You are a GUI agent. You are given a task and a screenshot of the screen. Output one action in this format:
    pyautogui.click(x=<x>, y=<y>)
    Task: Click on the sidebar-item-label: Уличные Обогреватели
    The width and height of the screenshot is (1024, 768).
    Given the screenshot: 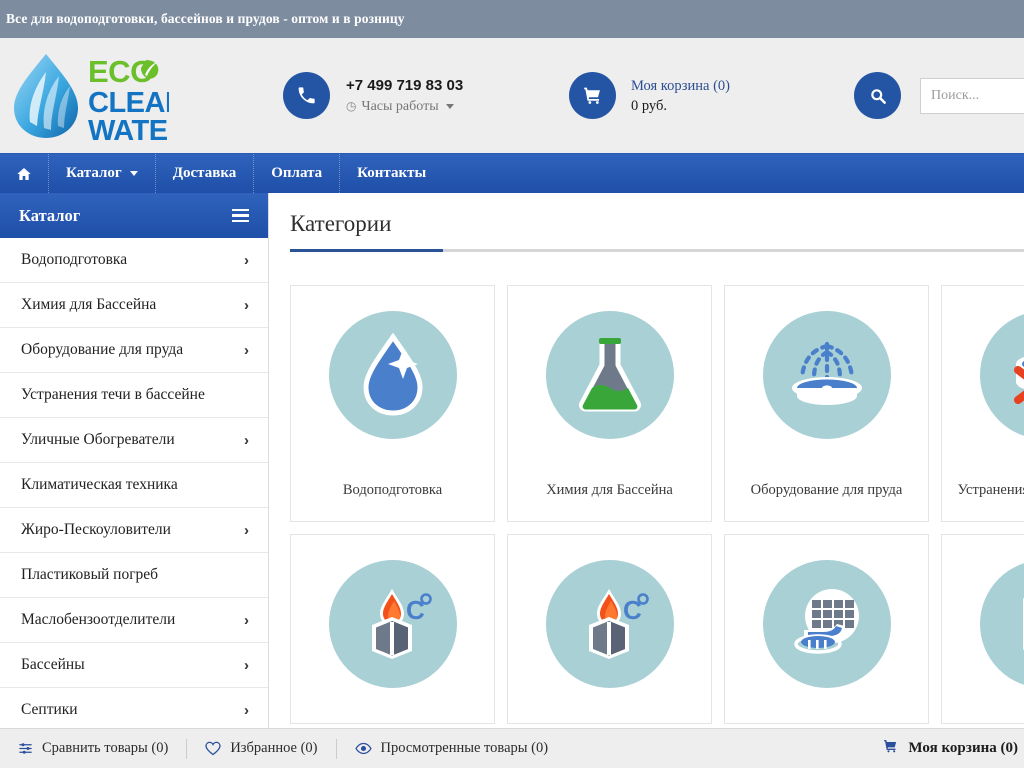 What is the action you would take?
    pyautogui.click(x=98, y=439)
    